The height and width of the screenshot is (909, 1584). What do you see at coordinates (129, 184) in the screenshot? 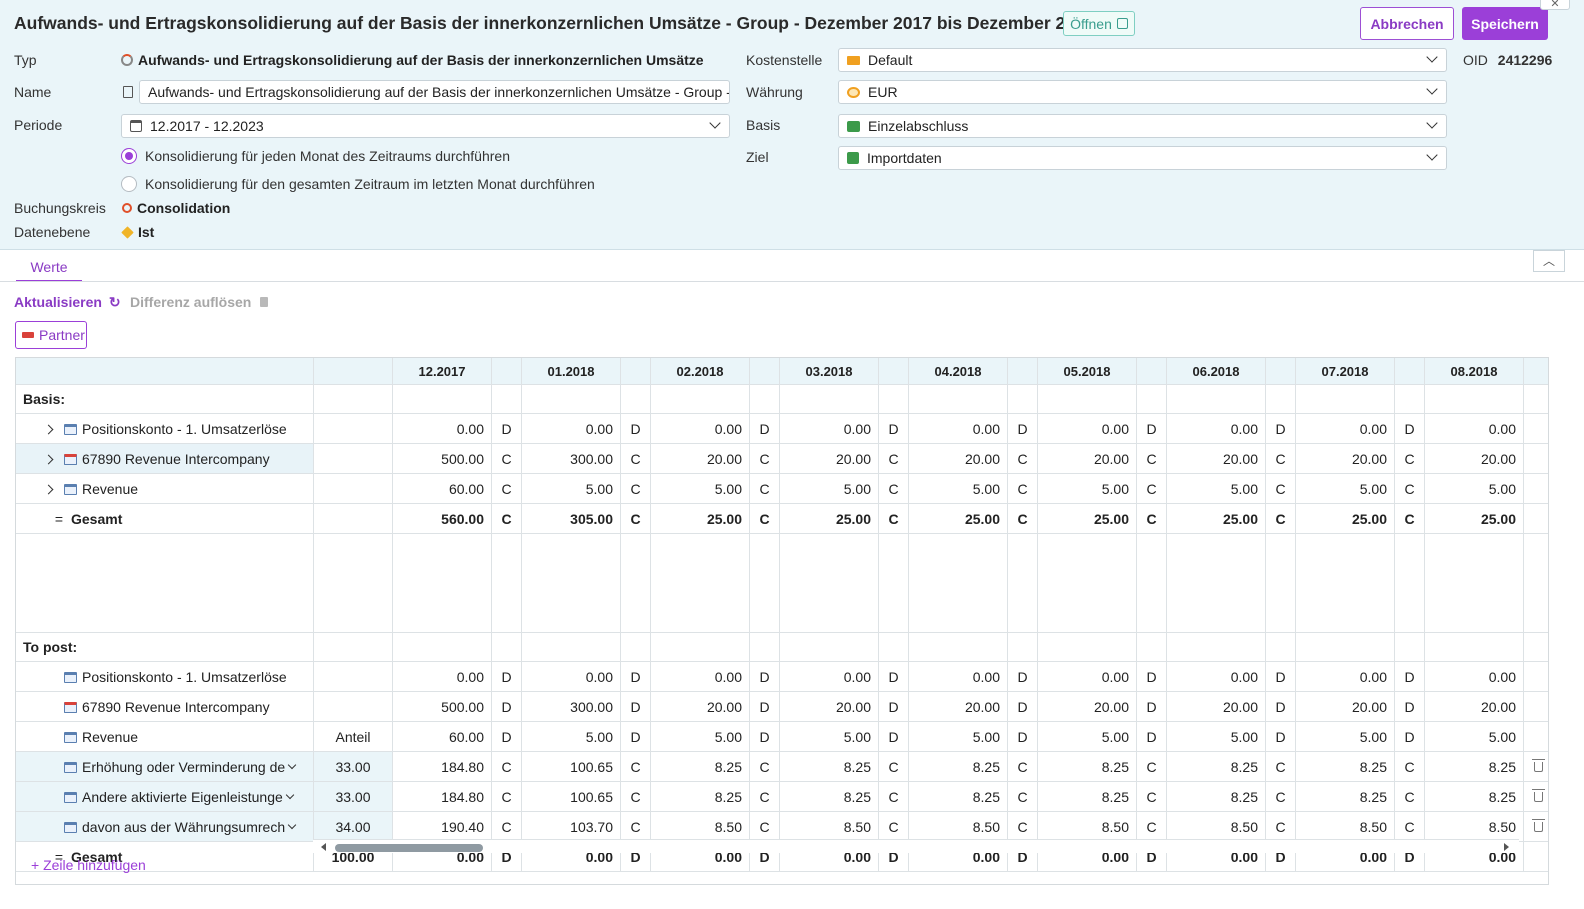
I see `radio-total-indicator` at bounding box center [129, 184].